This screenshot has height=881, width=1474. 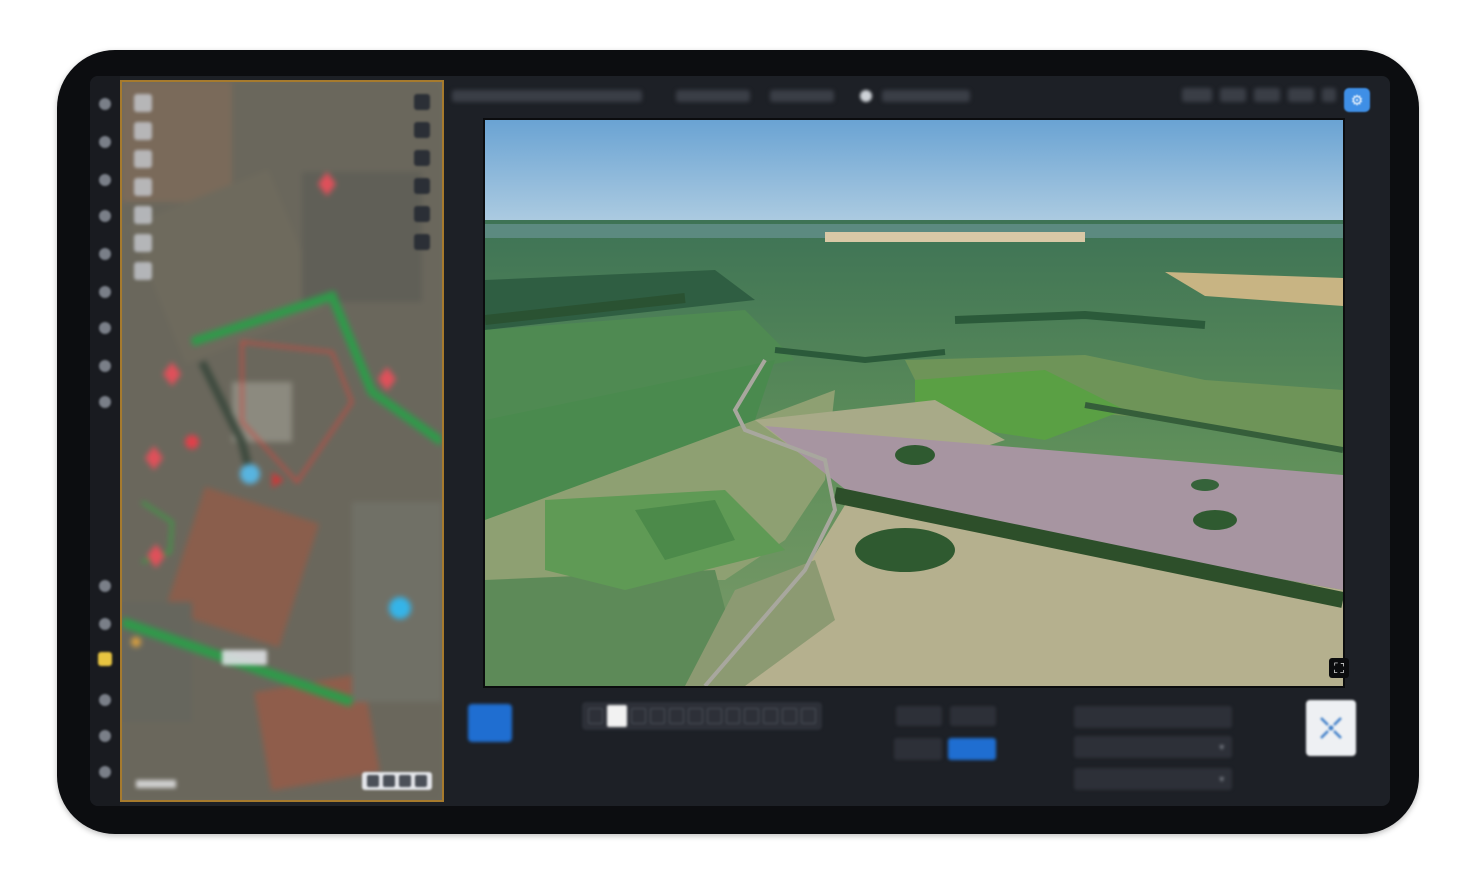 I want to click on edit-icon, so click(x=105, y=700).